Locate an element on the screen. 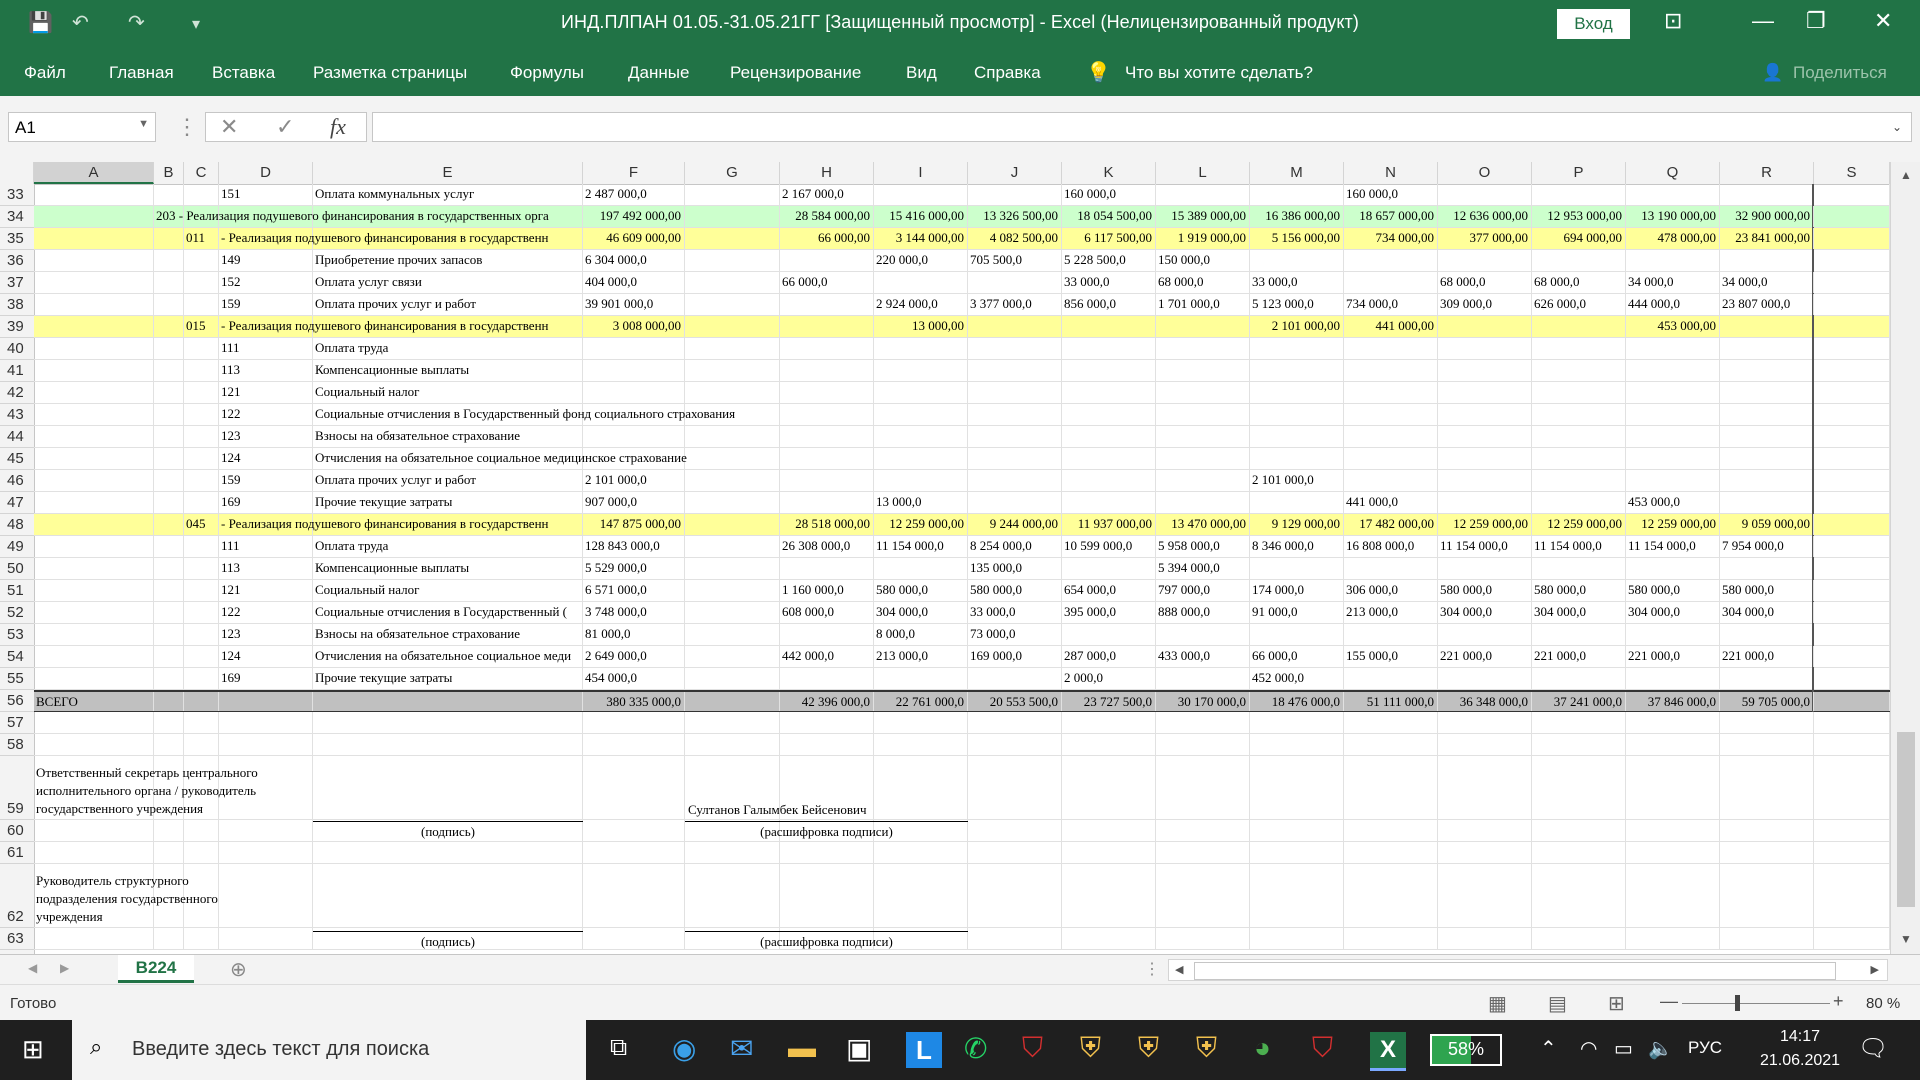 The width and height of the screenshot is (1920, 1080). cell-f: 454 000,0 is located at coordinates (634, 678).